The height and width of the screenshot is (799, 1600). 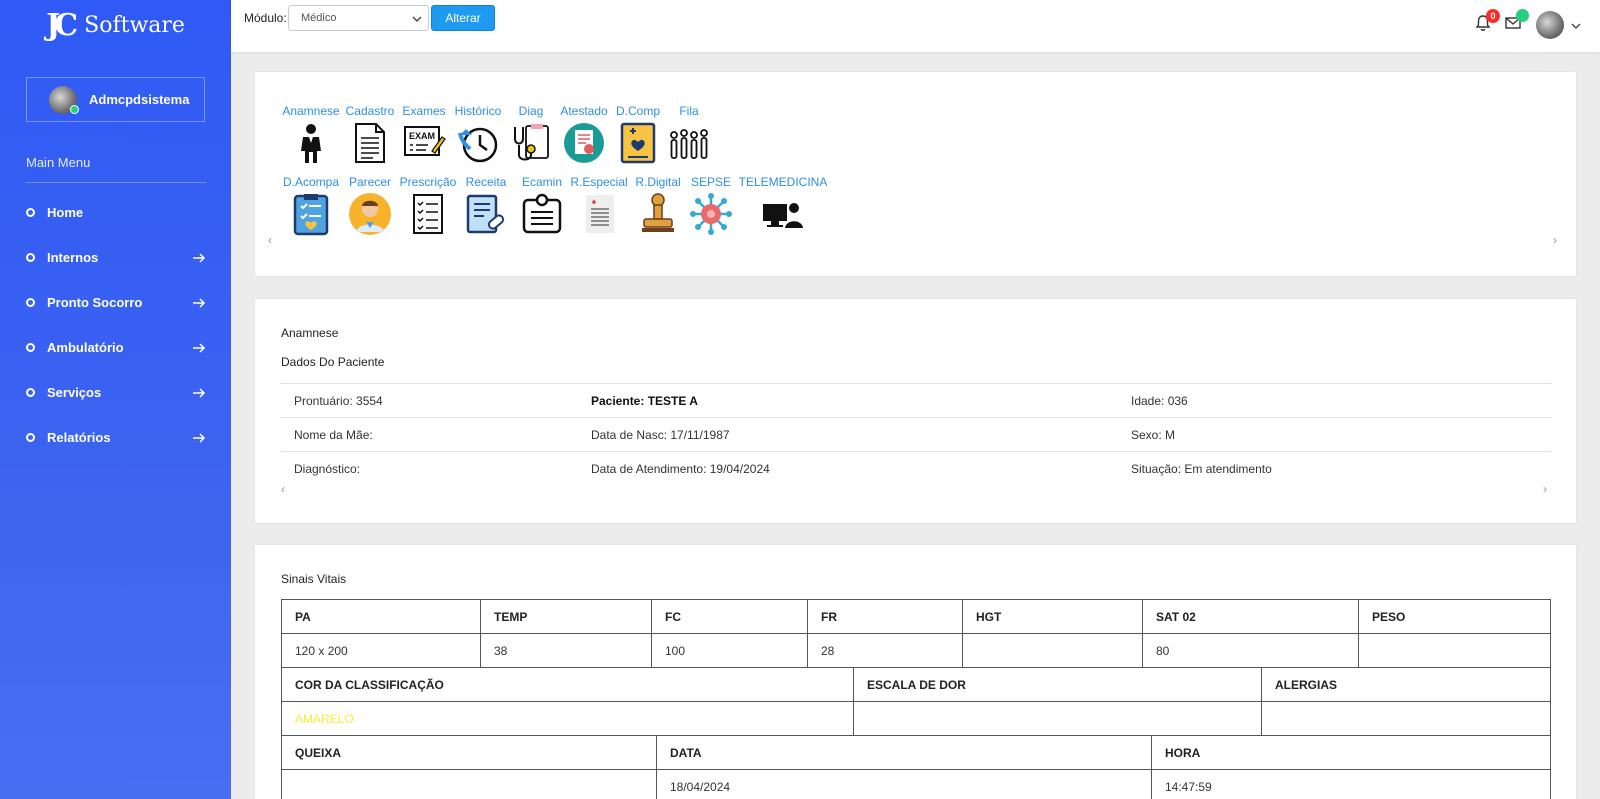 I want to click on menu-title: Main Menu, so click(x=58, y=162).